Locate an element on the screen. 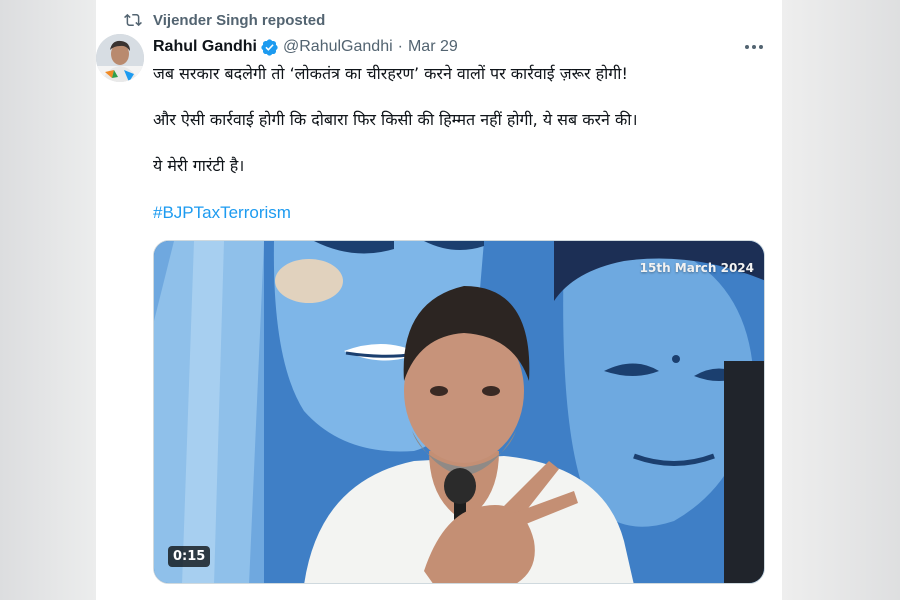  background-left is located at coordinates (48, 300).